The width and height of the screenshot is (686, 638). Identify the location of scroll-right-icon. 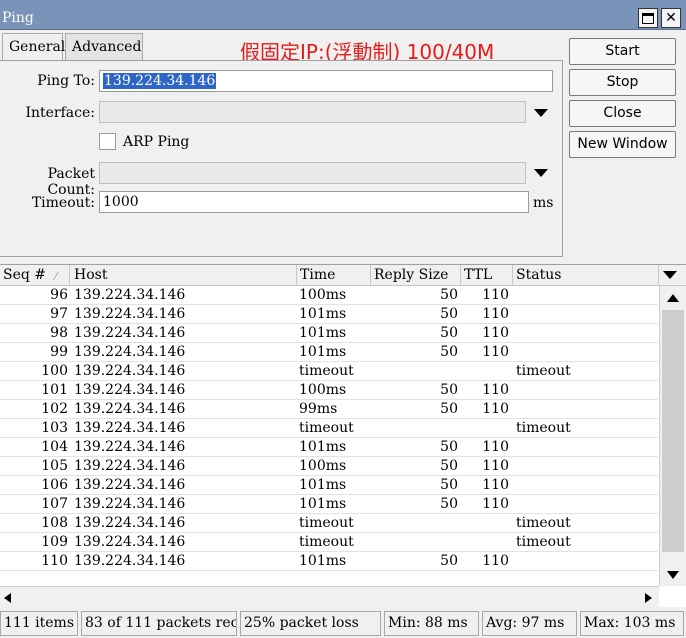
(648, 598).